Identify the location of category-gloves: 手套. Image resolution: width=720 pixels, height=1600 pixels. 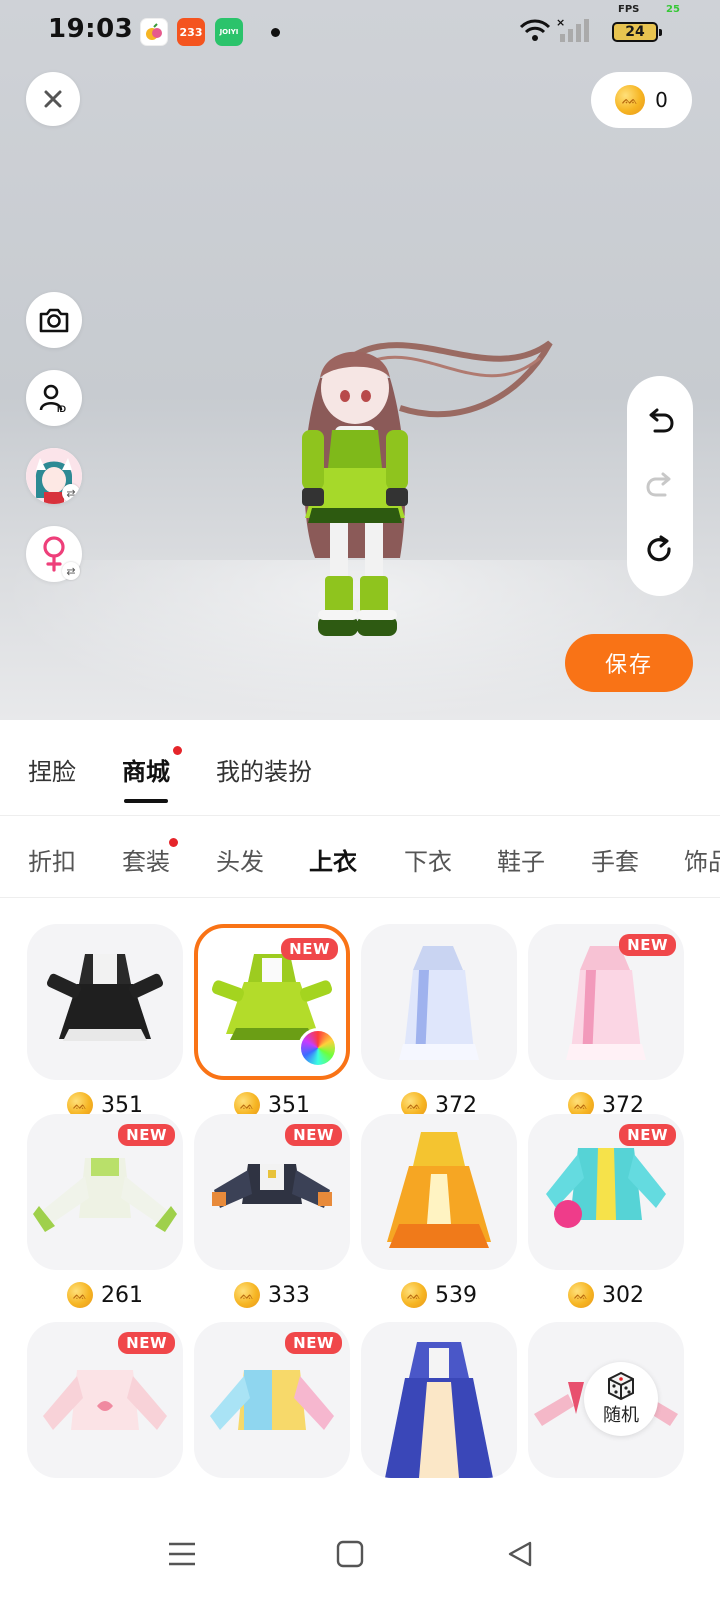
(615, 859).